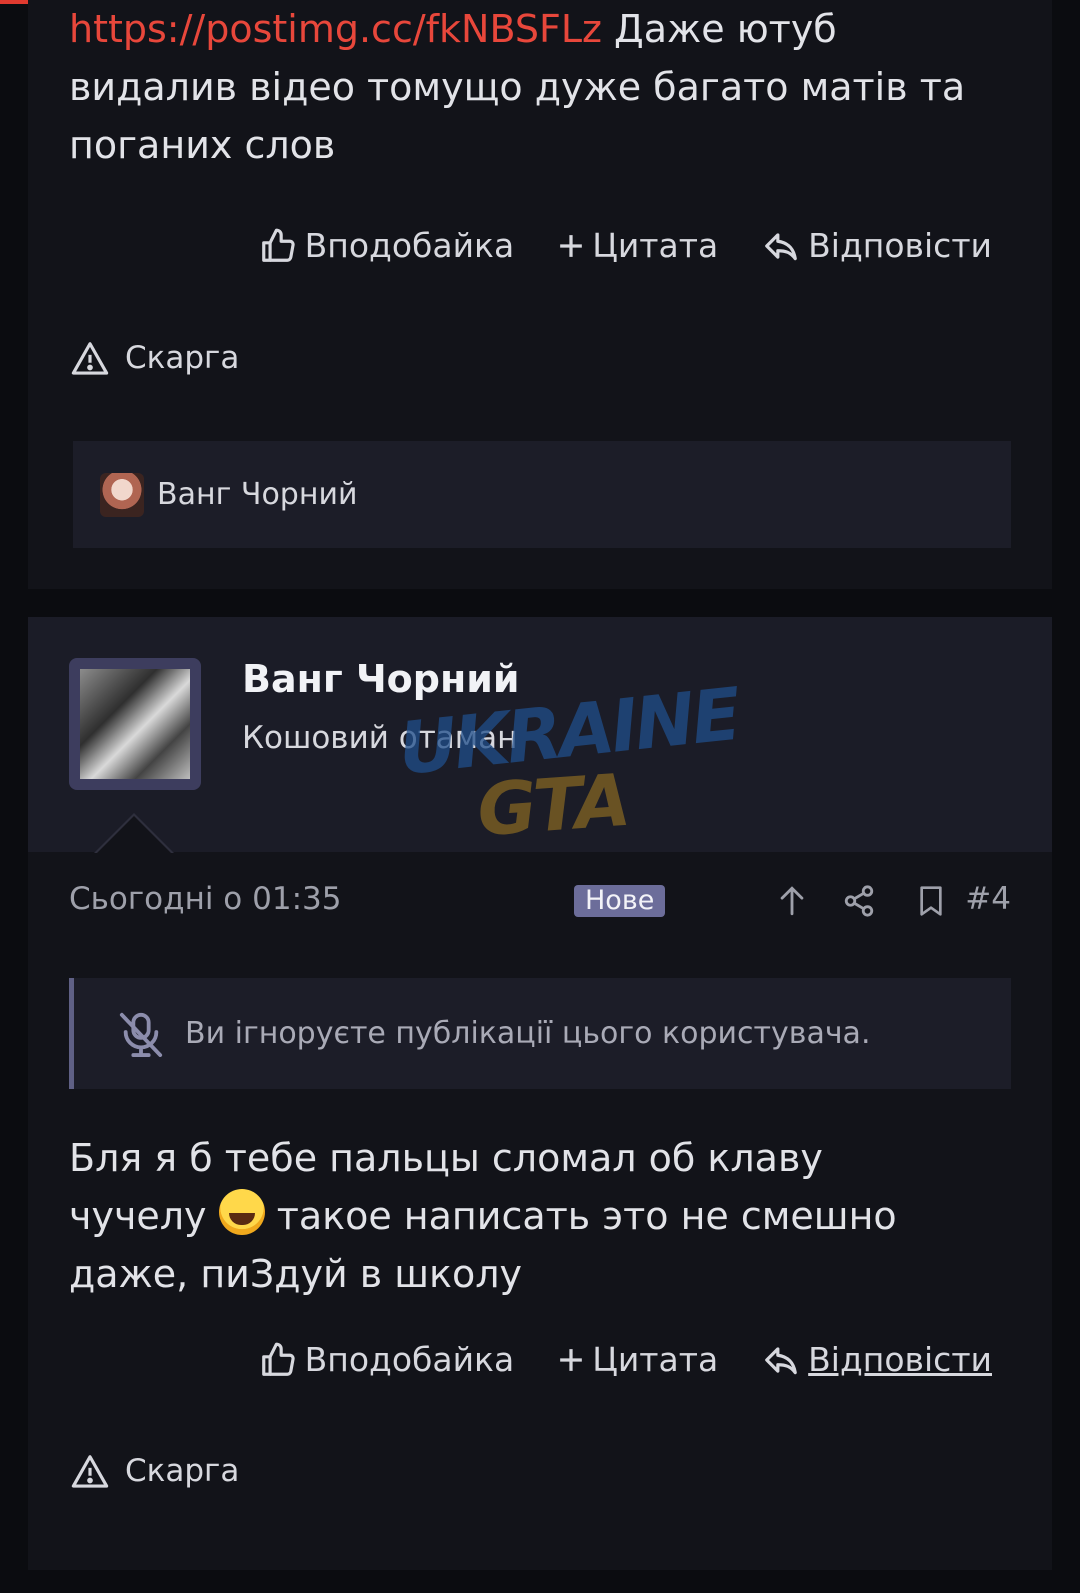  Describe the element at coordinates (141, 1034) in the screenshot. I see `mic-off-icon` at that location.